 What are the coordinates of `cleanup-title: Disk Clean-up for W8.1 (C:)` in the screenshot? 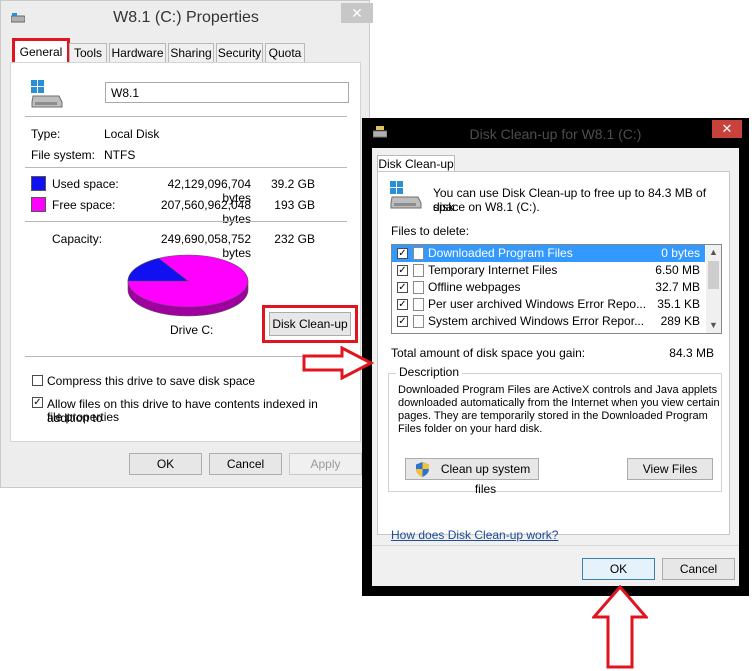 It's located at (555, 134).